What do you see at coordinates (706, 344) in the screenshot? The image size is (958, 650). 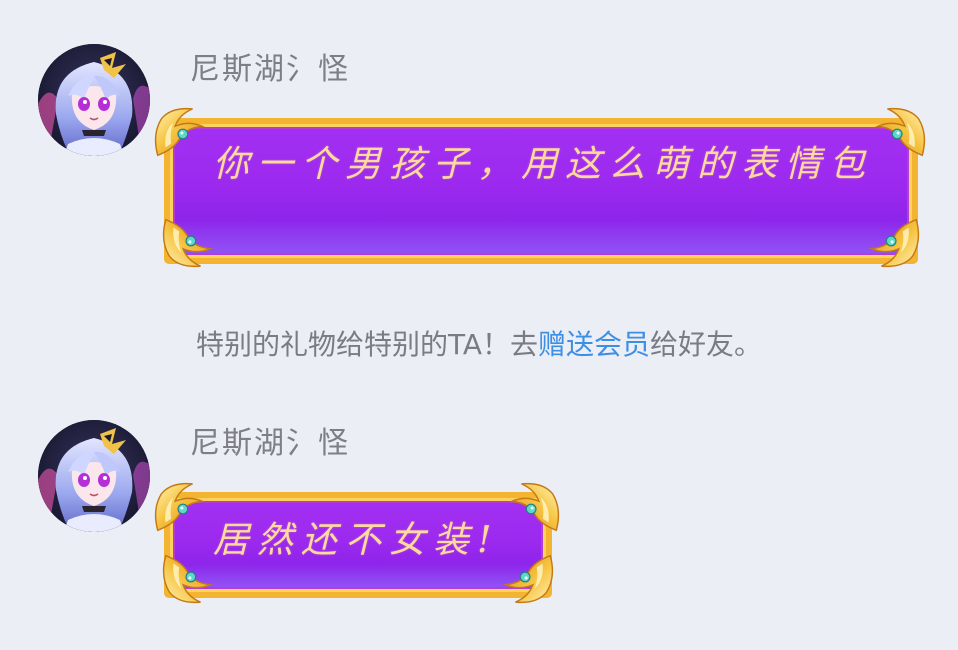 I see `notice-suffix: 给好友。` at bounding box center [706, 344].